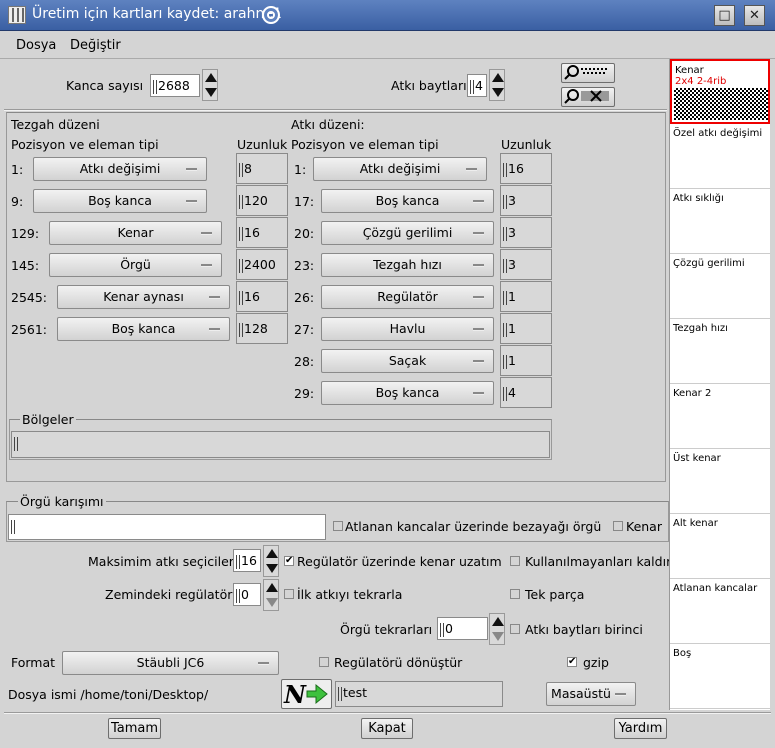 This screenshot has height=748, width=775. What do you see at coordinates (429, 85) in the screenshot?
I see `atki-bayt-label: Atkı baytları` at bounding box center [429, 85].